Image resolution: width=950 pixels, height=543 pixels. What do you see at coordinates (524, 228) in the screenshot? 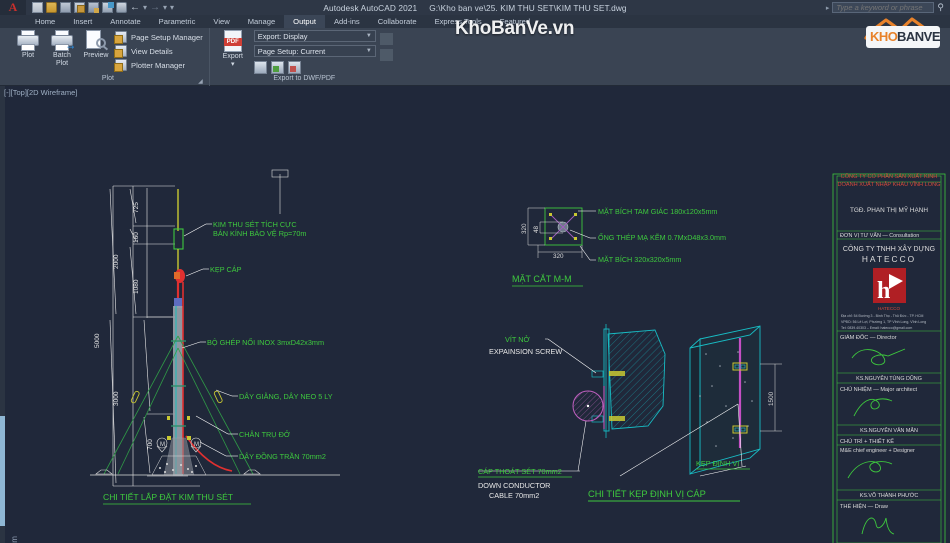
I see `dim-320-v: 320` at bounding box center [524, 228].